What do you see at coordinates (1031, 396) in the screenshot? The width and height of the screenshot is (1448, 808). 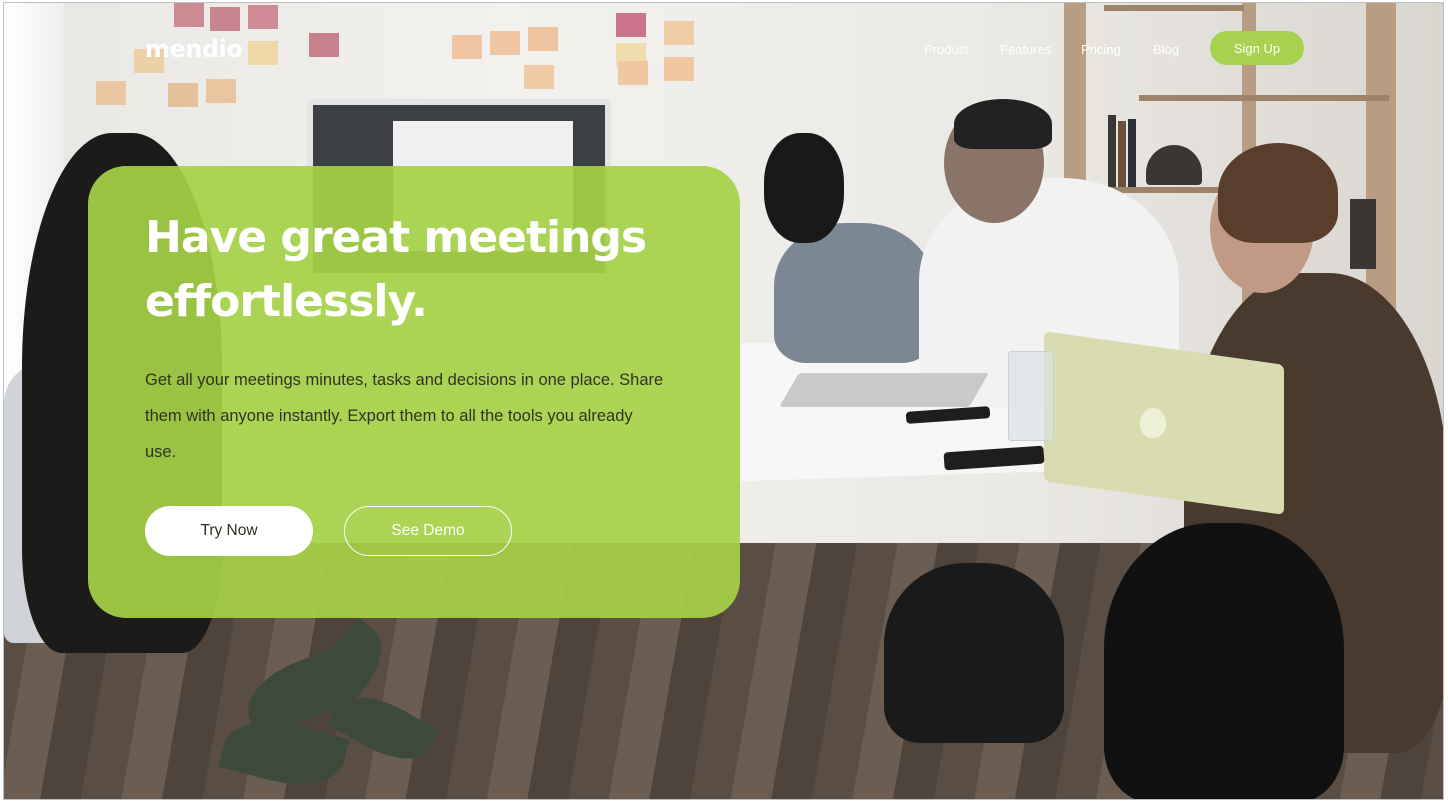 I see `water-glass` at bounding box center [1031, 396].